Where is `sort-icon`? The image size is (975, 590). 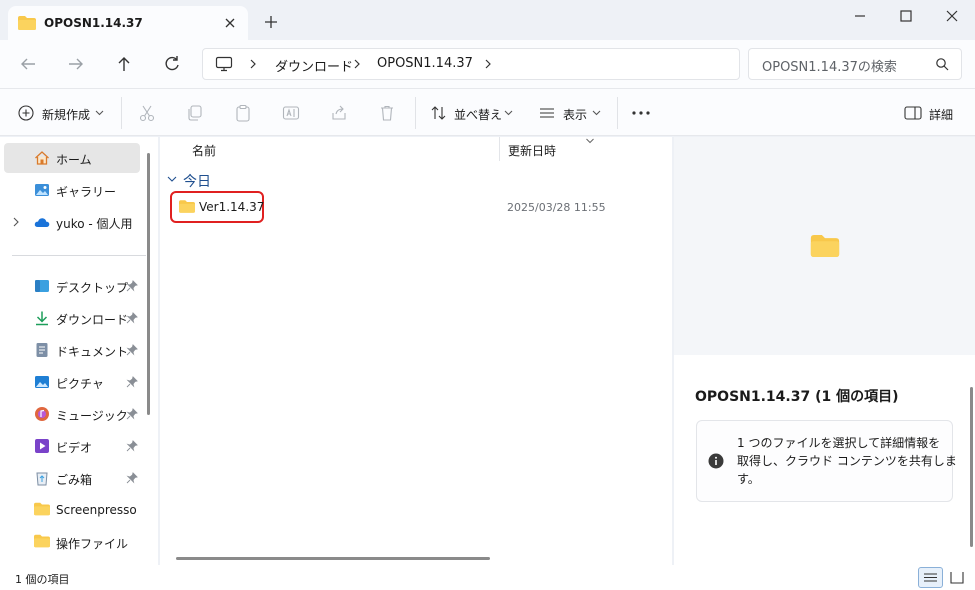 sort-icon is located at coordinates (439, 113).